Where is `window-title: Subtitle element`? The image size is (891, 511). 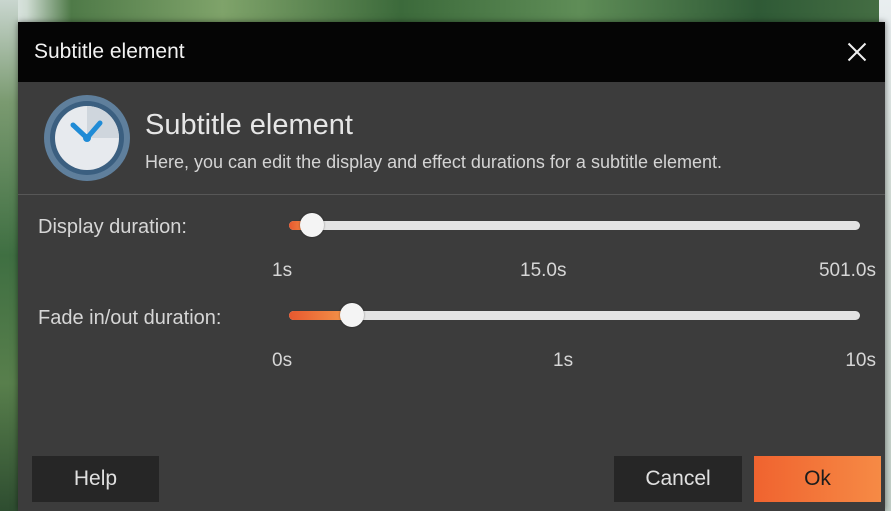 window-title: Subtitle element is located at coordinates (109, 51).